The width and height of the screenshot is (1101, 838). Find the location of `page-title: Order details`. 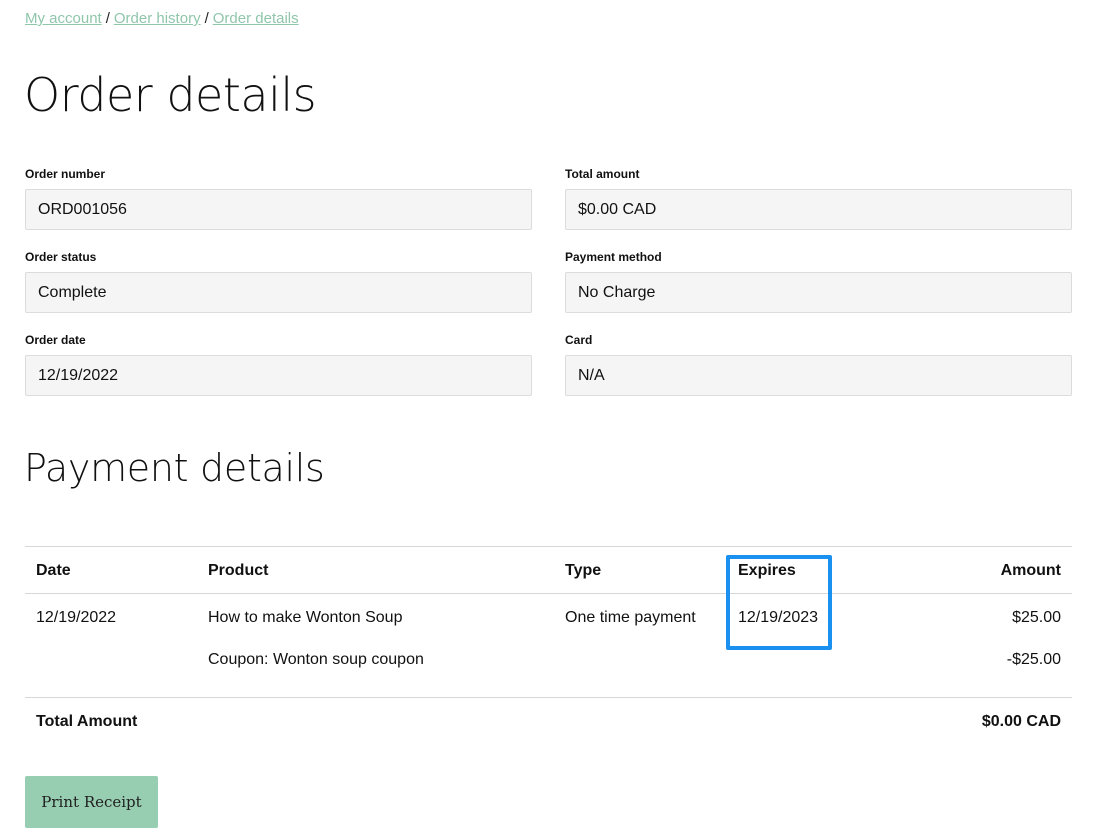

page-title: Order details is located at coordinates (170, 95).